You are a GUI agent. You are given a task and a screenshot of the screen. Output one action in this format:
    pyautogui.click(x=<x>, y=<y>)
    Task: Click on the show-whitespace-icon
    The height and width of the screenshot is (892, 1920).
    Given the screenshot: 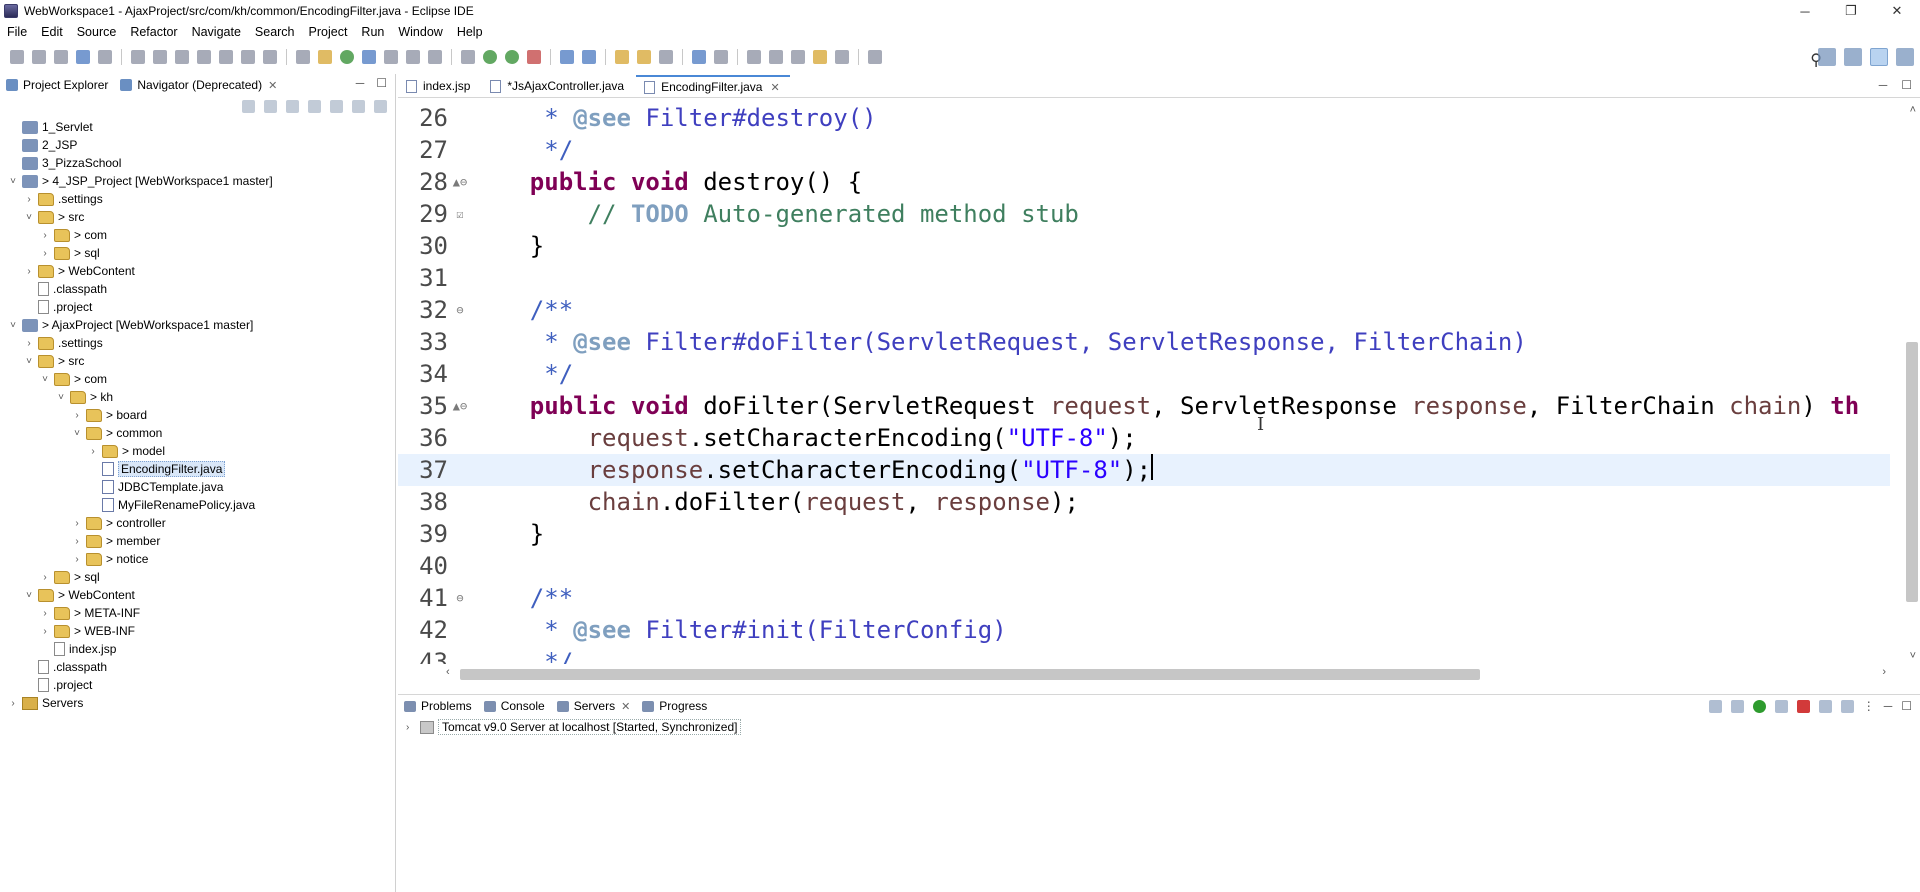 What is the action you would take?
    pyautogui.click(x=435, y=57)
    